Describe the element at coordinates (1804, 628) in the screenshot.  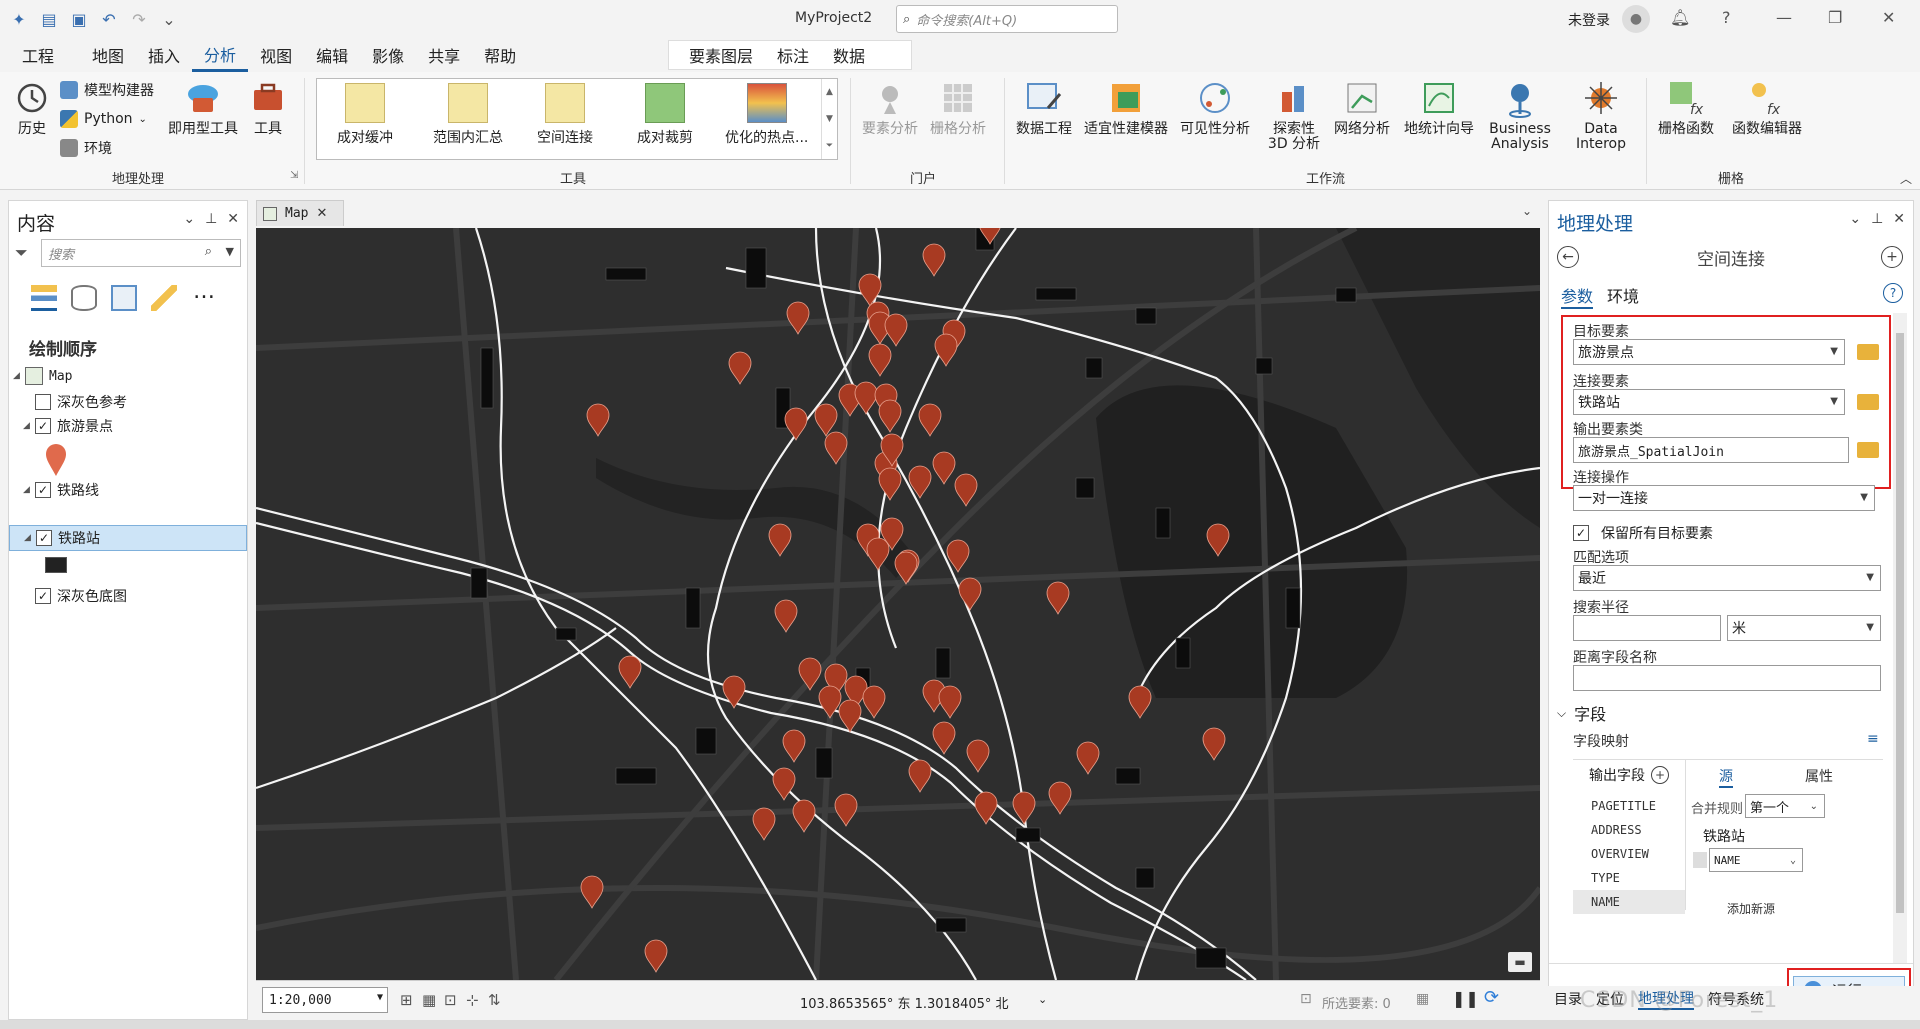
I see `search-radius-unit-select: 米 ▼` at that location.